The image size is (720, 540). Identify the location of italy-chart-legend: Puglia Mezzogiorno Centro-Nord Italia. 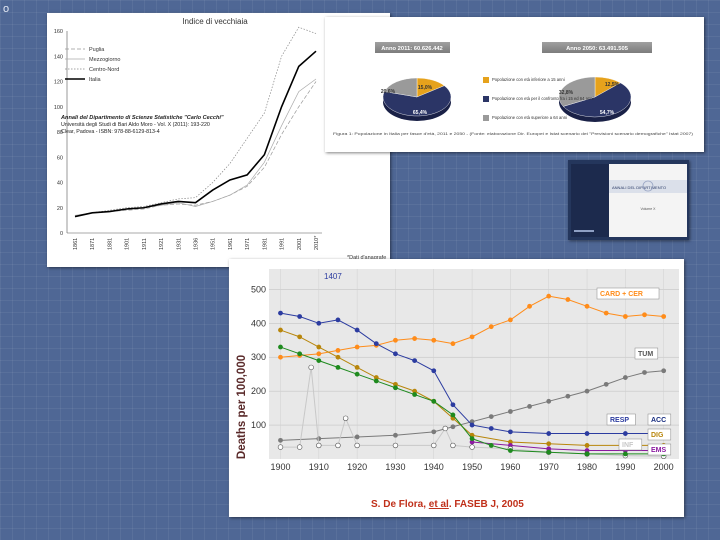
(93, 65).